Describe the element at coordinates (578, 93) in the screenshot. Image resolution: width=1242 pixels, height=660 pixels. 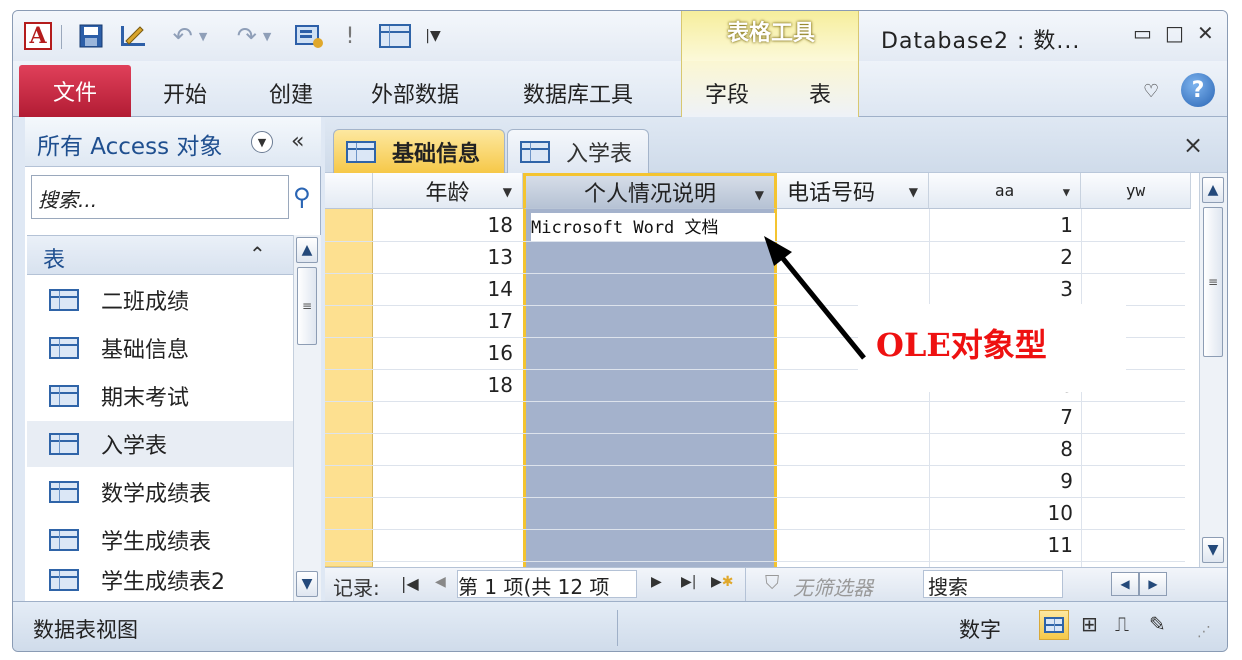
I see `tab-database-tools: 数据库工具` at that location.